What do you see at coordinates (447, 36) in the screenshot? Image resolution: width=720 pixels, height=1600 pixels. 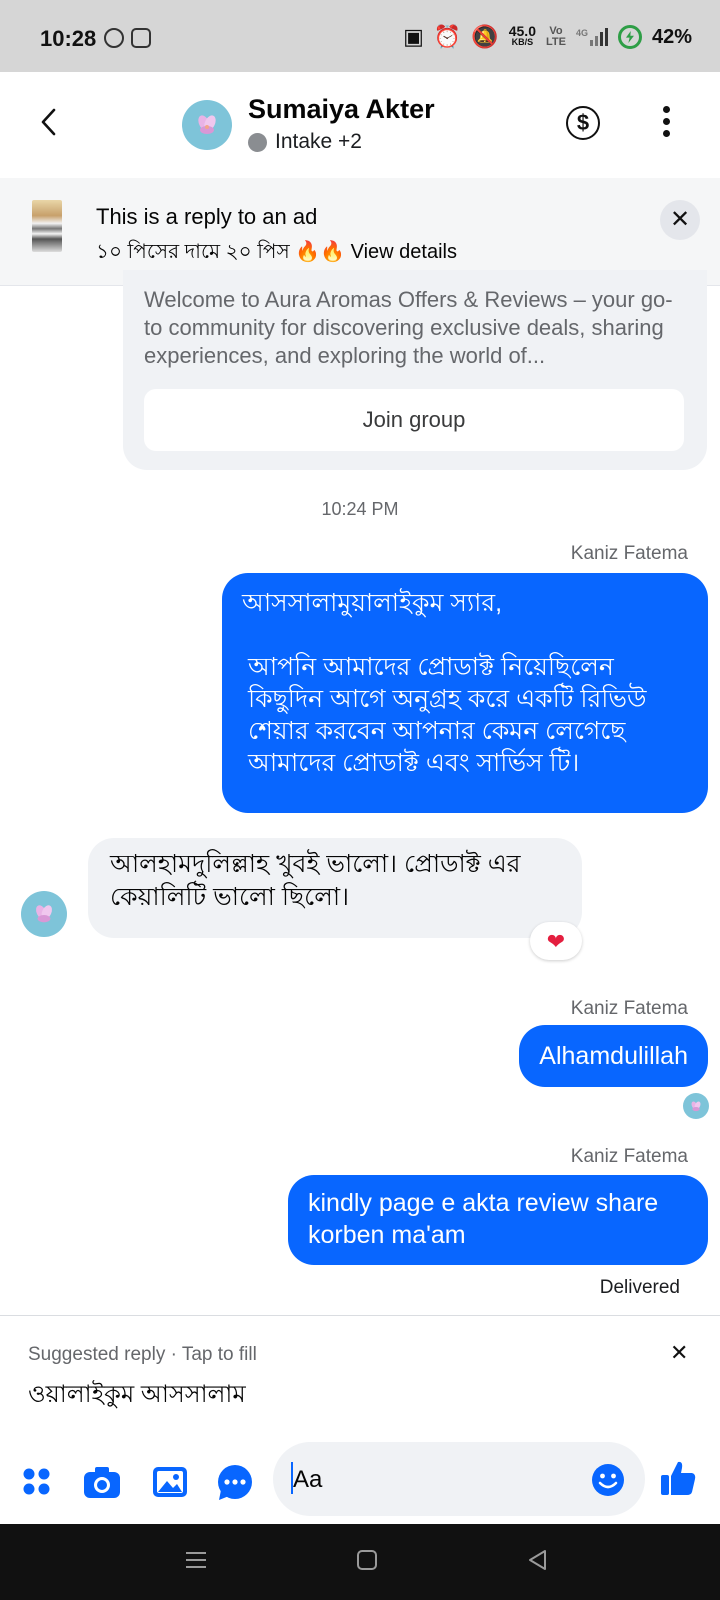 I see `alarm-icon: ⏰` at bounding box center [447, 36].